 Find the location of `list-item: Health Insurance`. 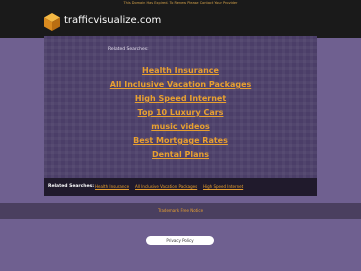

list-item: Health Insurance is located at coordinates (180, 66).